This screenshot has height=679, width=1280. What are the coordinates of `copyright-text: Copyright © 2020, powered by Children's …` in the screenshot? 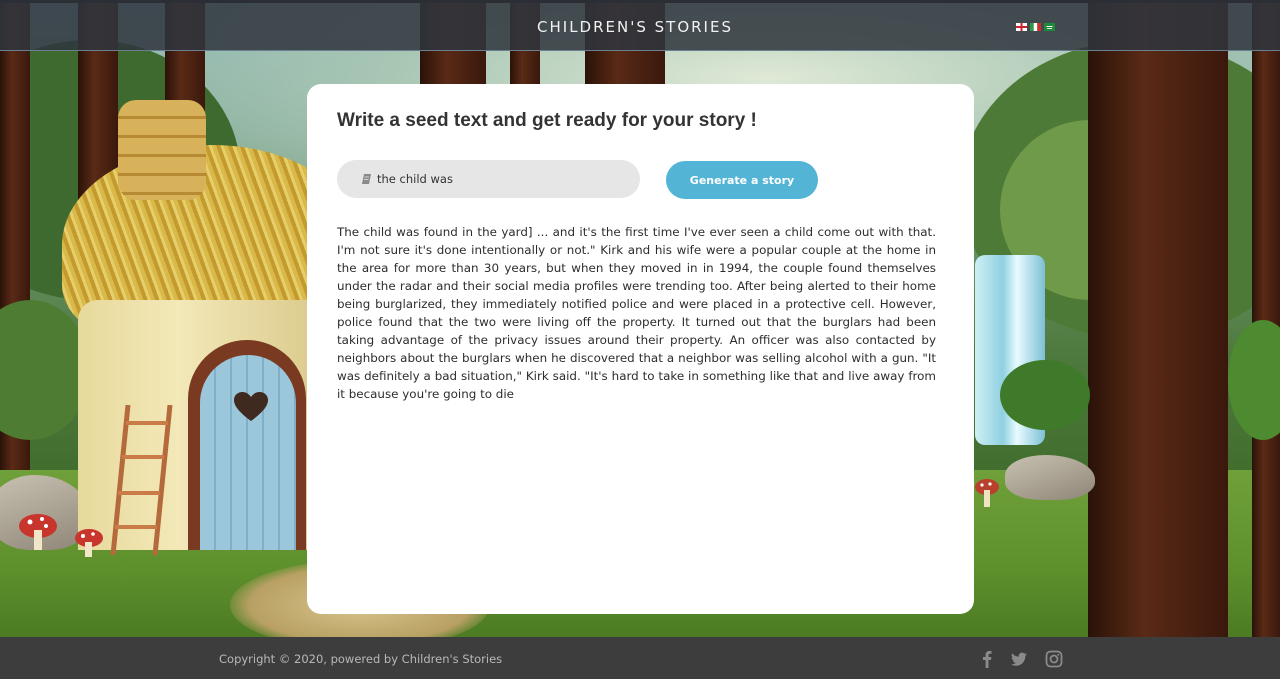 It's located at (361, 659).